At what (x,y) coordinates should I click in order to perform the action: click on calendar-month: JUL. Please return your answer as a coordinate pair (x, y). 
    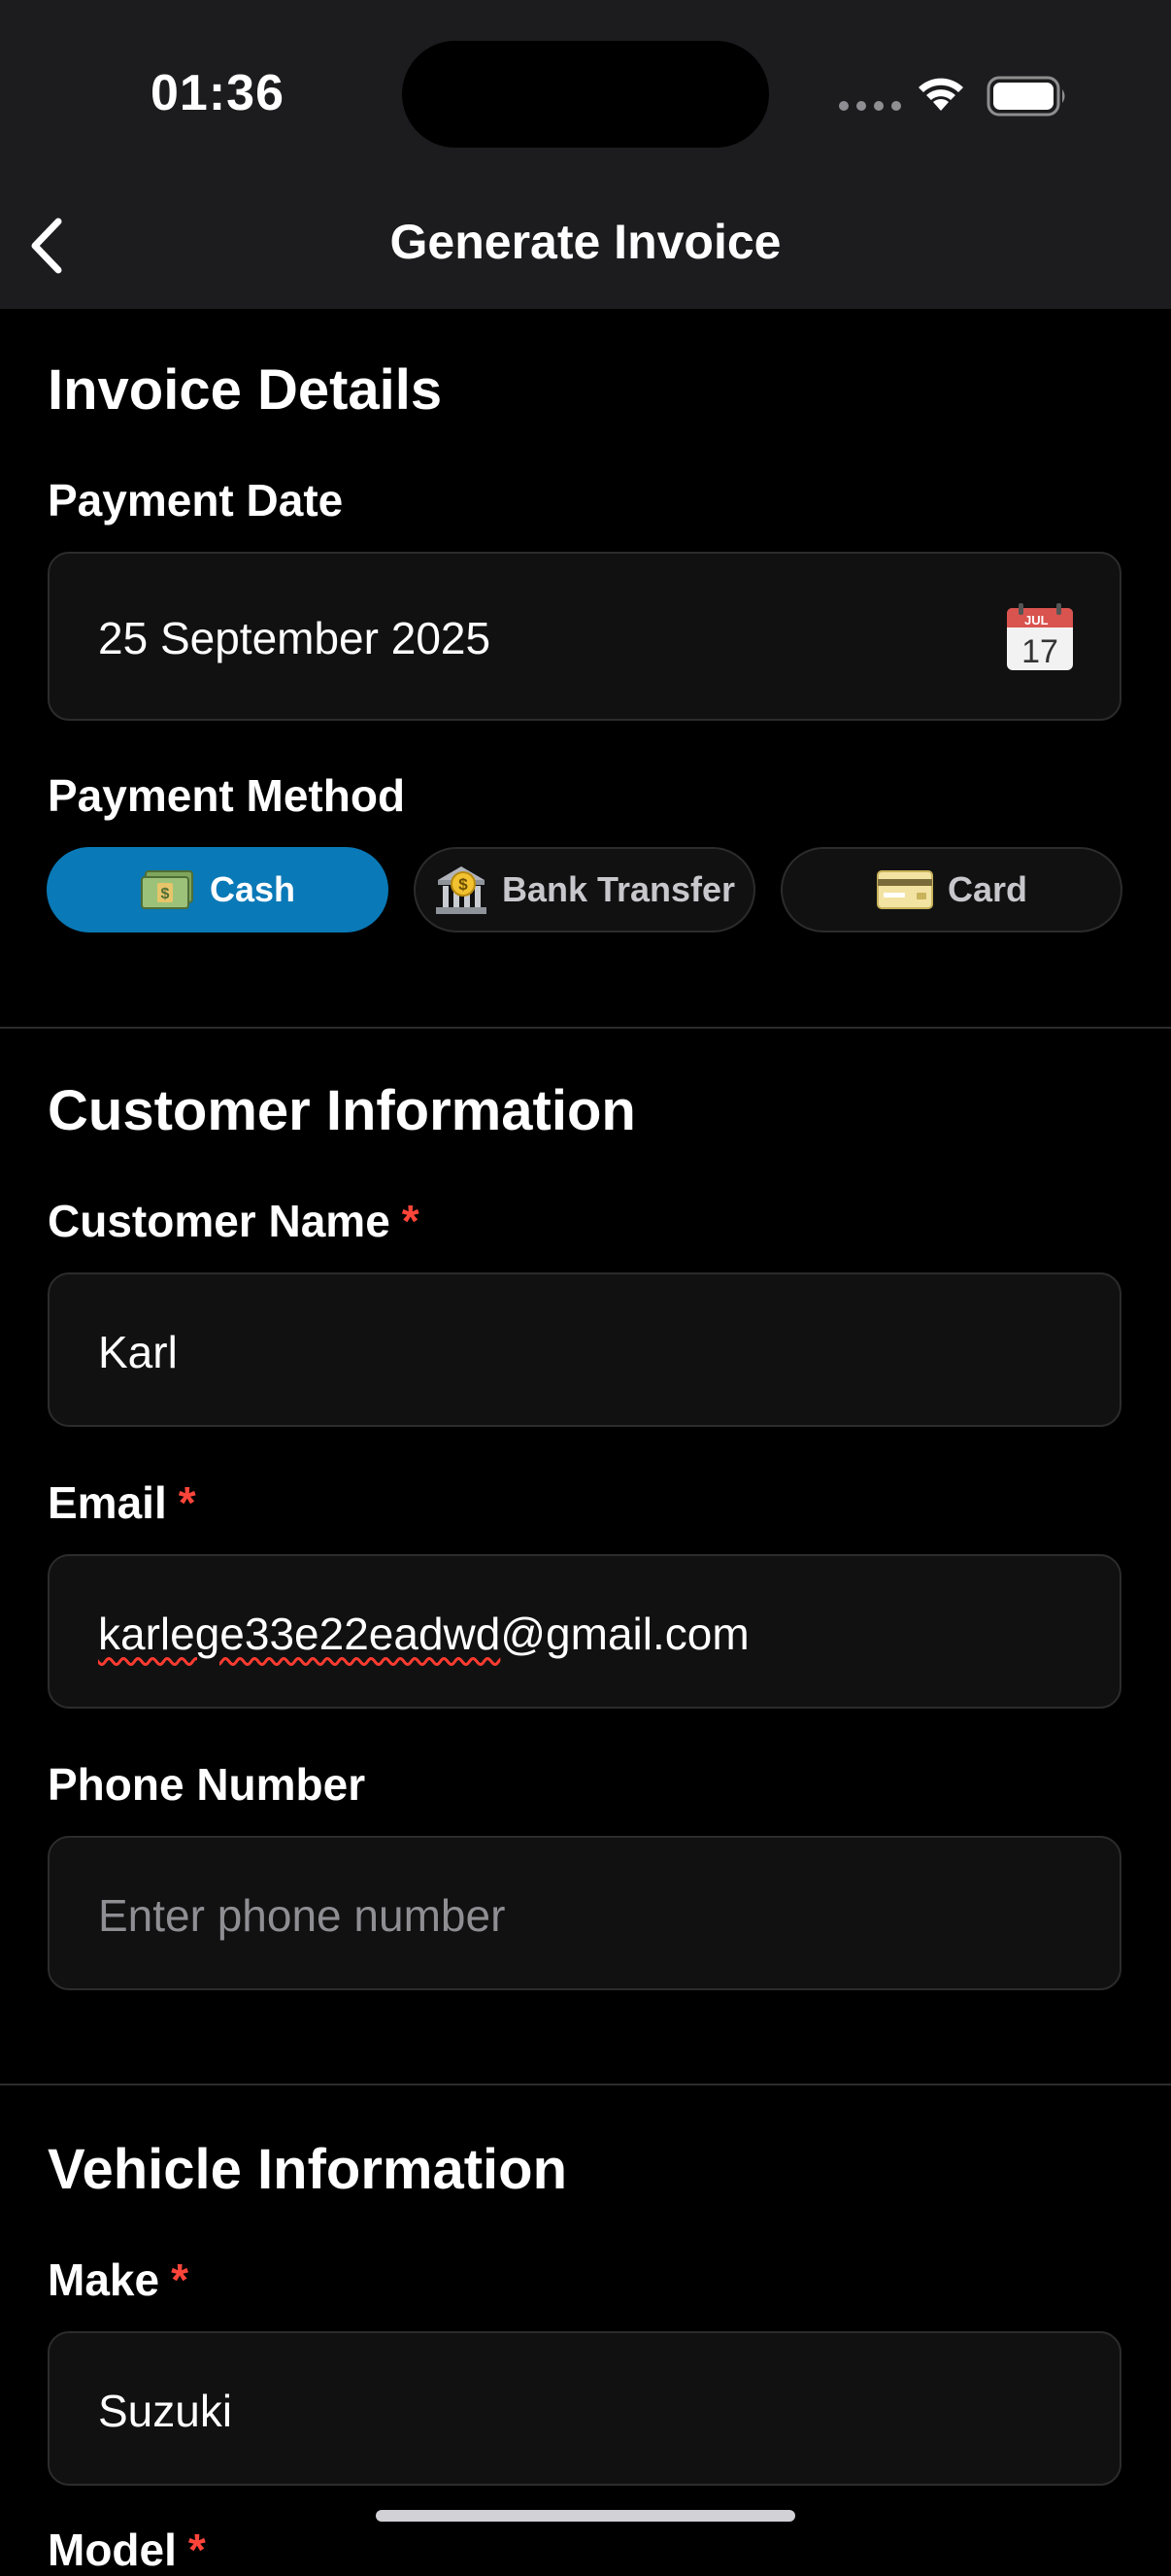
    Looking at the image, I should click on (1036, 620).